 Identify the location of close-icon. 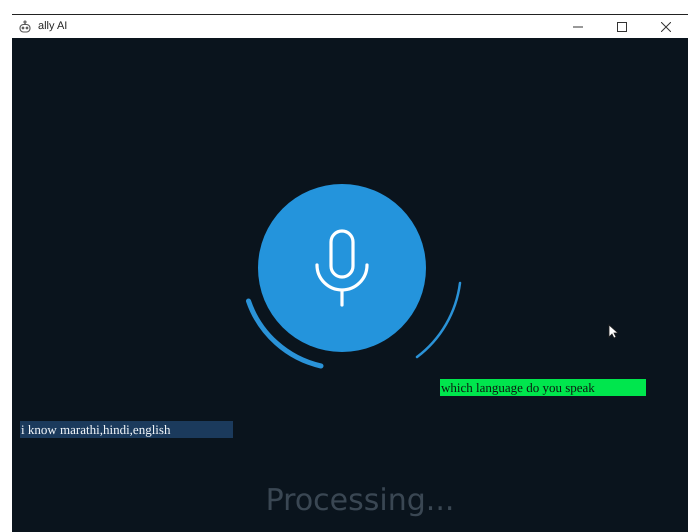
(666, 27).